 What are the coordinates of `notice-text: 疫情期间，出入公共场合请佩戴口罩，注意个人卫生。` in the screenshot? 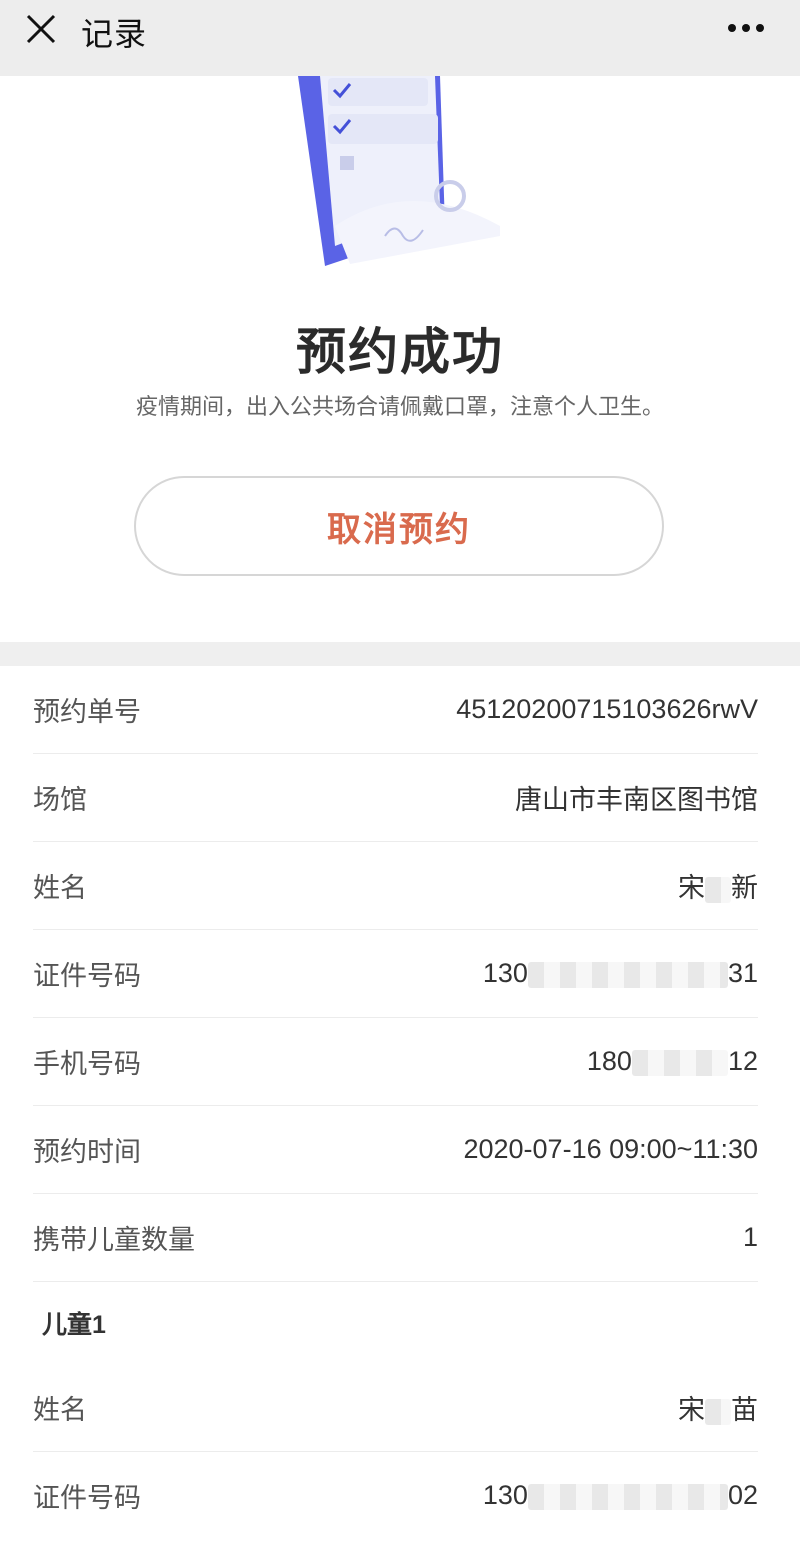 It's located at (399, 406).